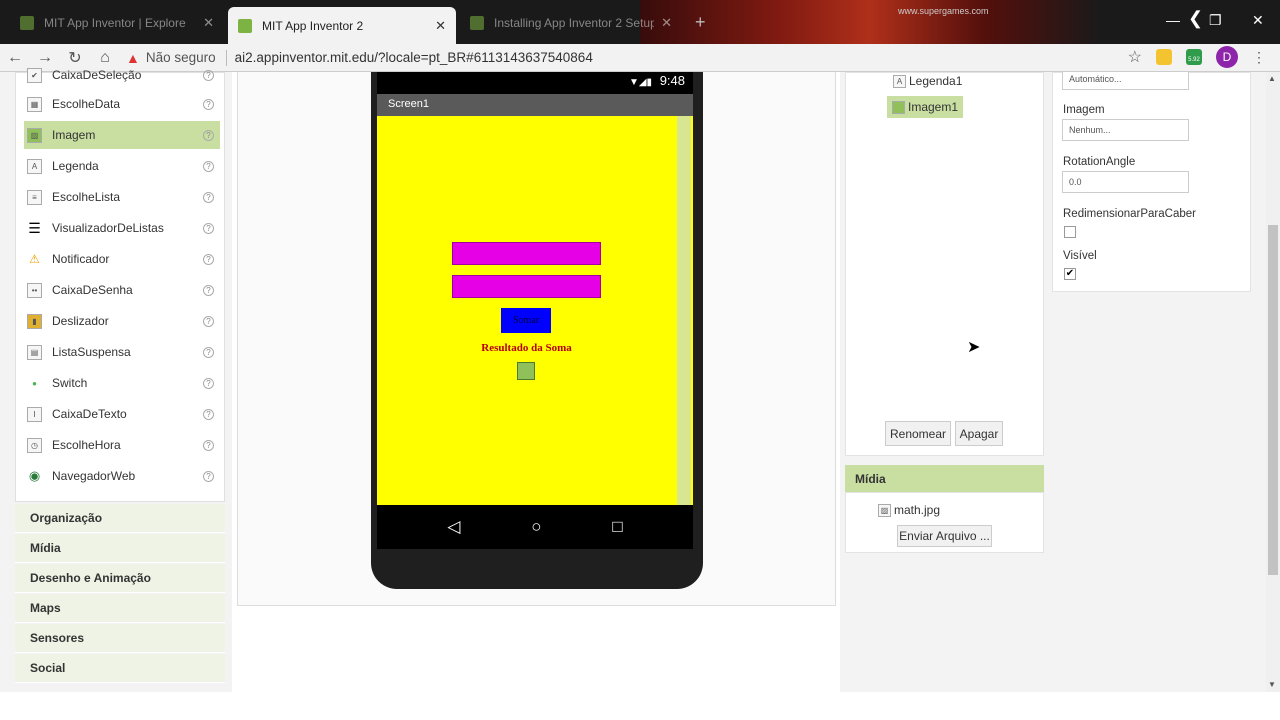  I want to click on notifier-icon: ⚠, so click(34, 259).